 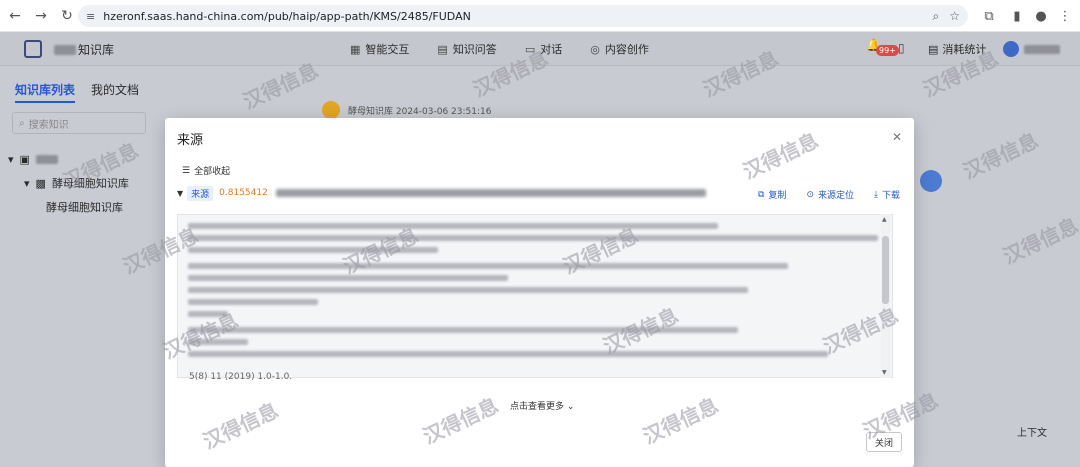 I want to click on extensions-icon: ⧉, so click(x=989, y=16).